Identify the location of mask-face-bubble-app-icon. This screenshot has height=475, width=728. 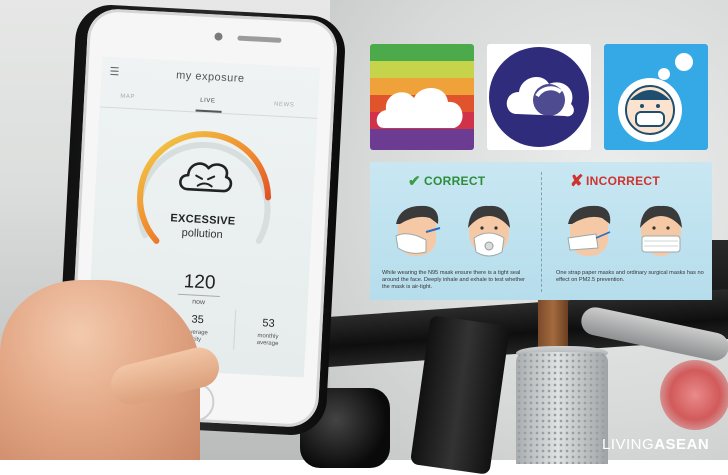
(656, 97).